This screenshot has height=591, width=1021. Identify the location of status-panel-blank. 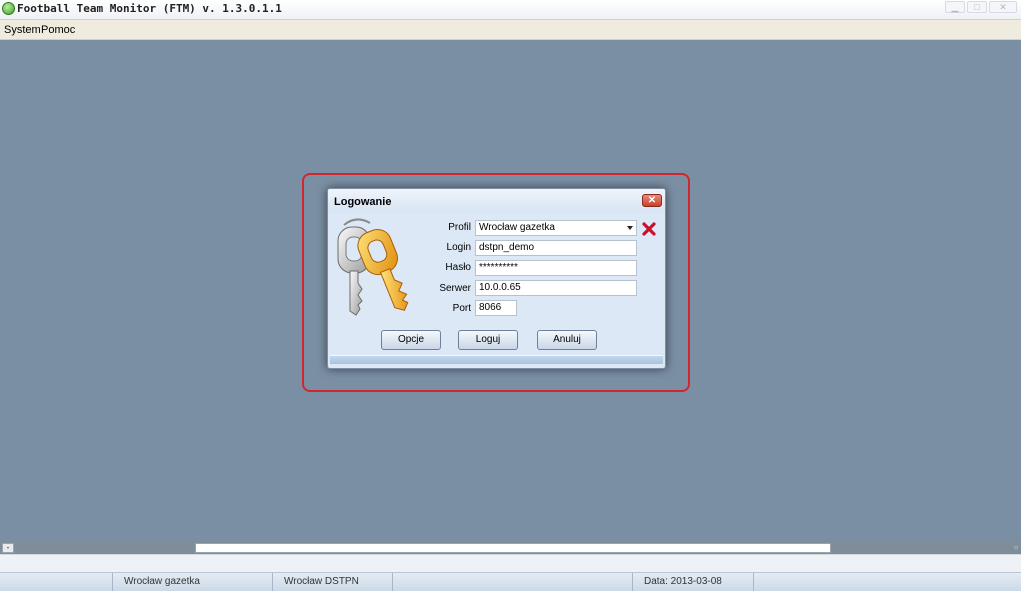
(512, 582).